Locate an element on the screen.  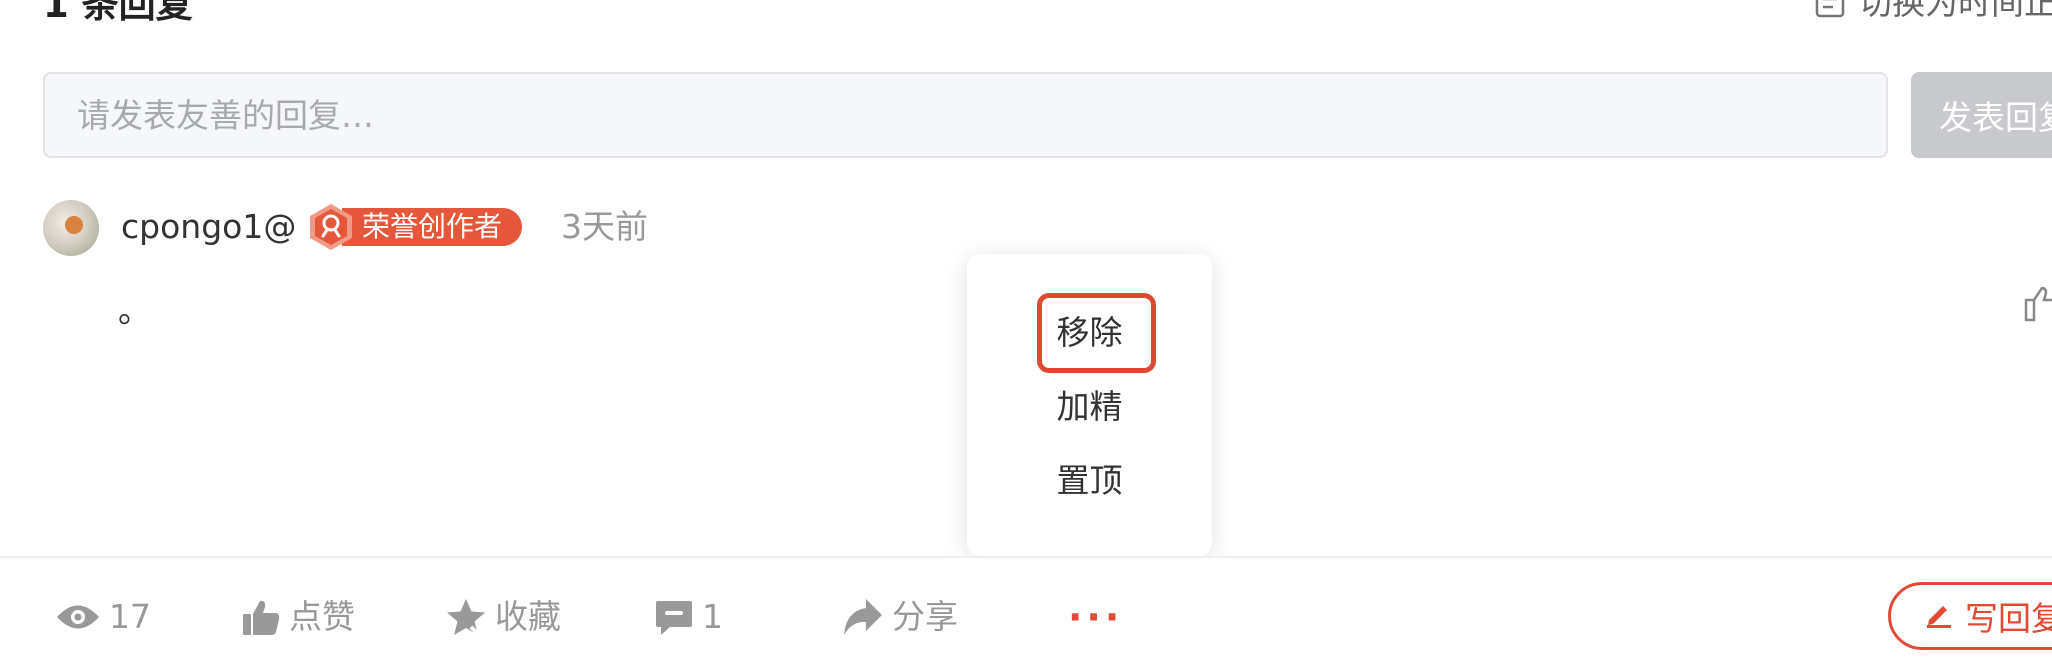
comment-like-icon is located at coordinates (2037, 305).